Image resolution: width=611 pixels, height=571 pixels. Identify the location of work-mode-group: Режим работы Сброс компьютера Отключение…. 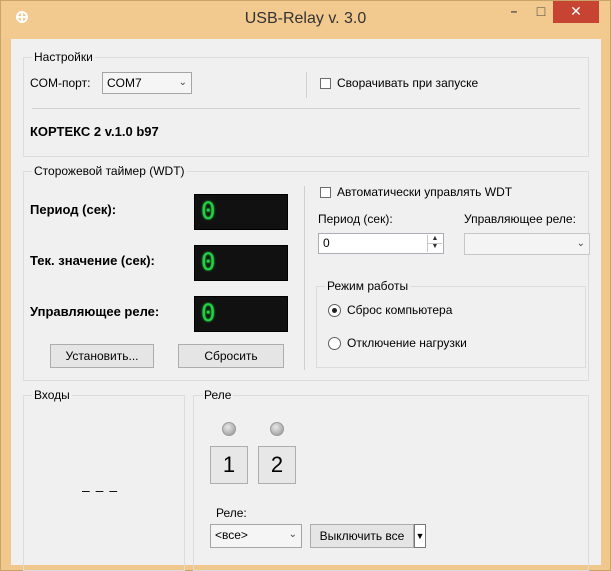
(451, 323).